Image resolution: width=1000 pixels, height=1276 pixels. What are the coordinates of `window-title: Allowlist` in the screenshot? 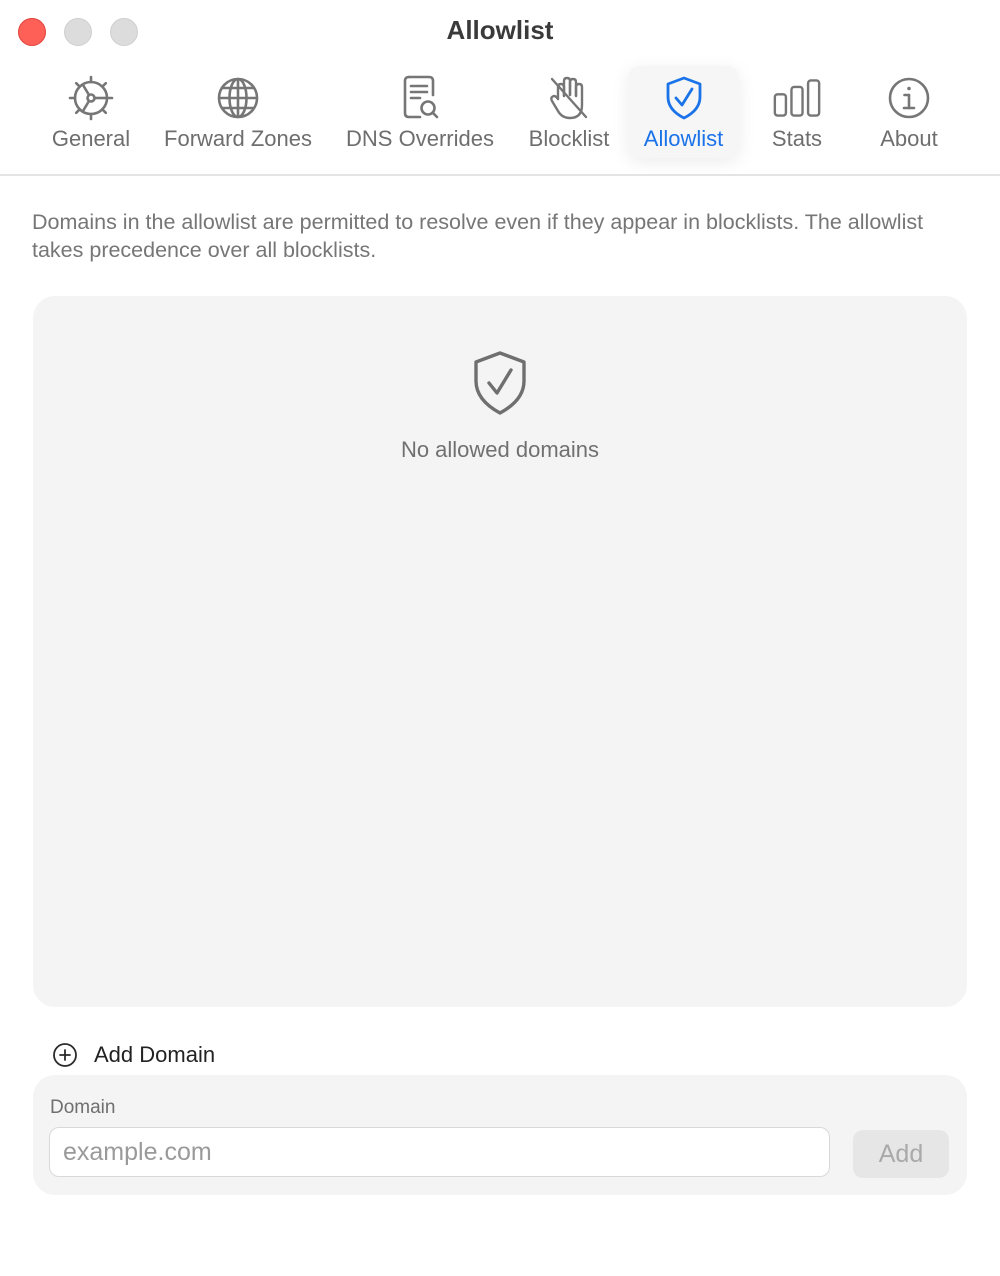 It's located at (500, 30).